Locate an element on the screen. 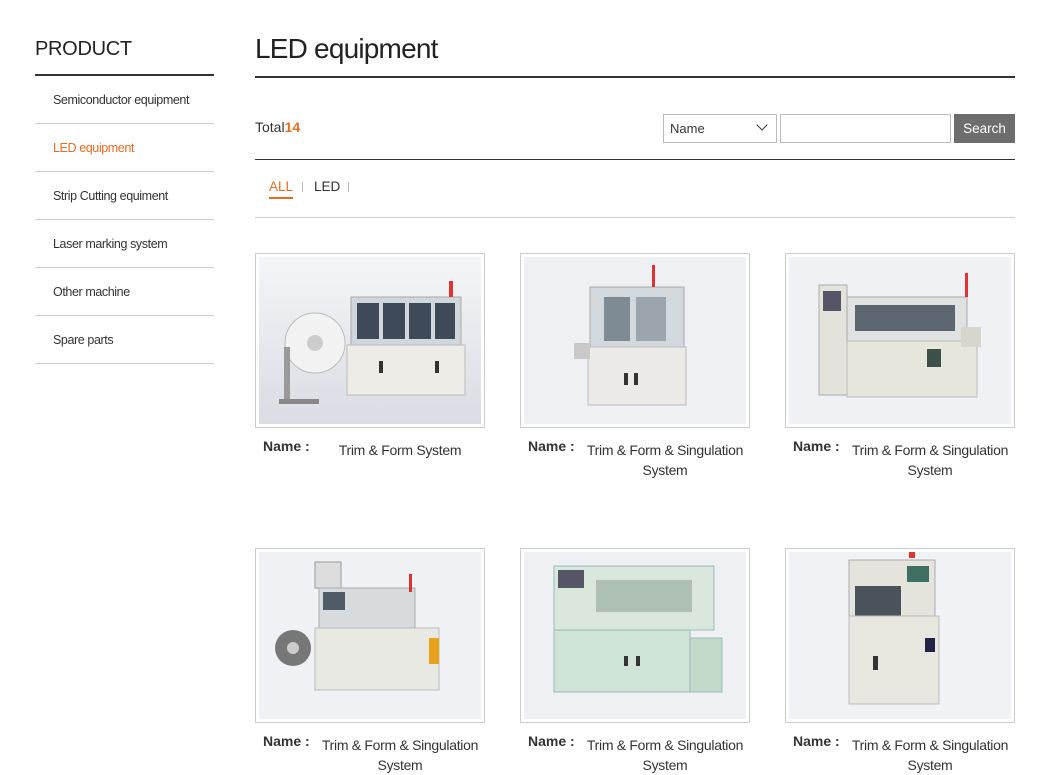 The height and width of the screenshot is (775, 1041). page-title: LED equipment is located at coordinates (635, 54).